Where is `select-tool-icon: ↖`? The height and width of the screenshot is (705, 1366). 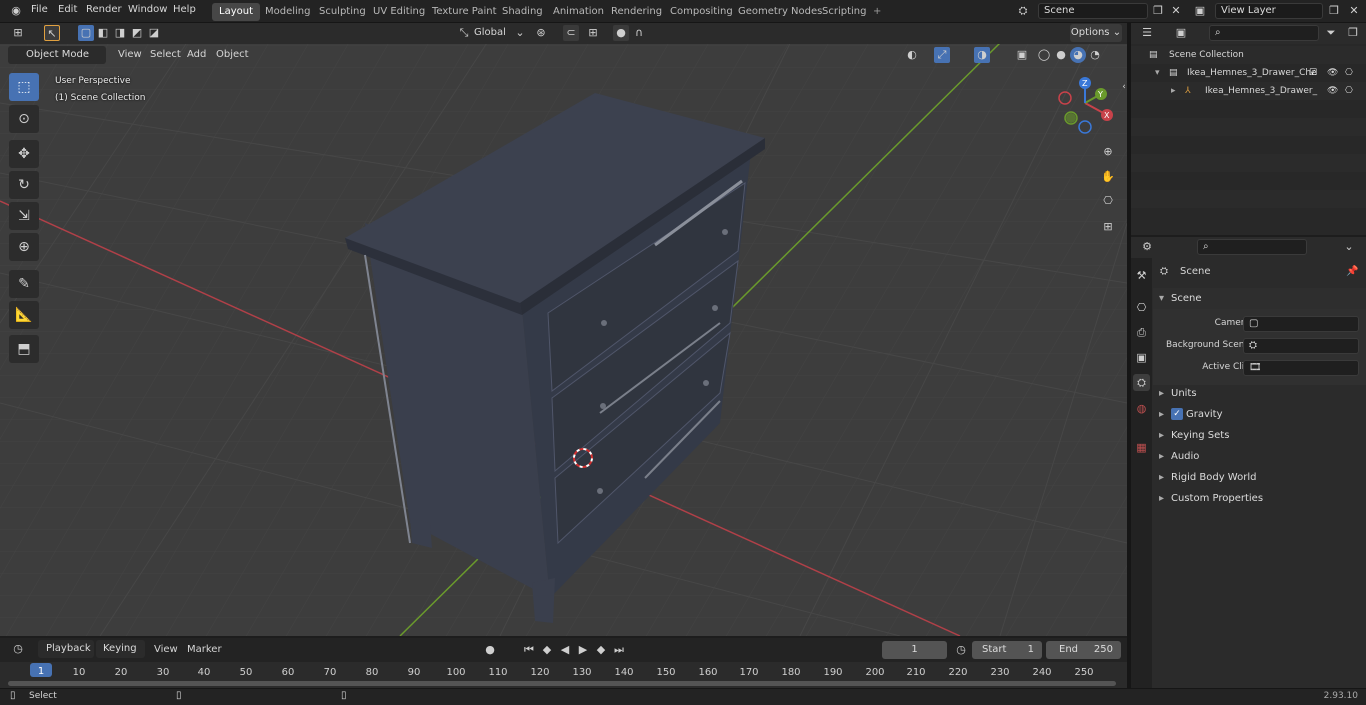 select-tool-icon: ↖ is located at coordinates (52, 33).